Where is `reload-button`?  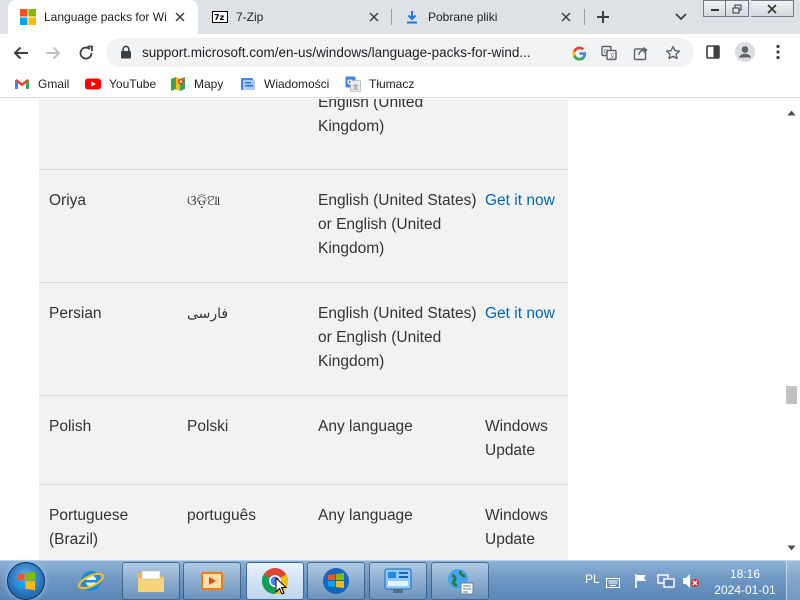
reload-button is located at coordinates (86, 53).